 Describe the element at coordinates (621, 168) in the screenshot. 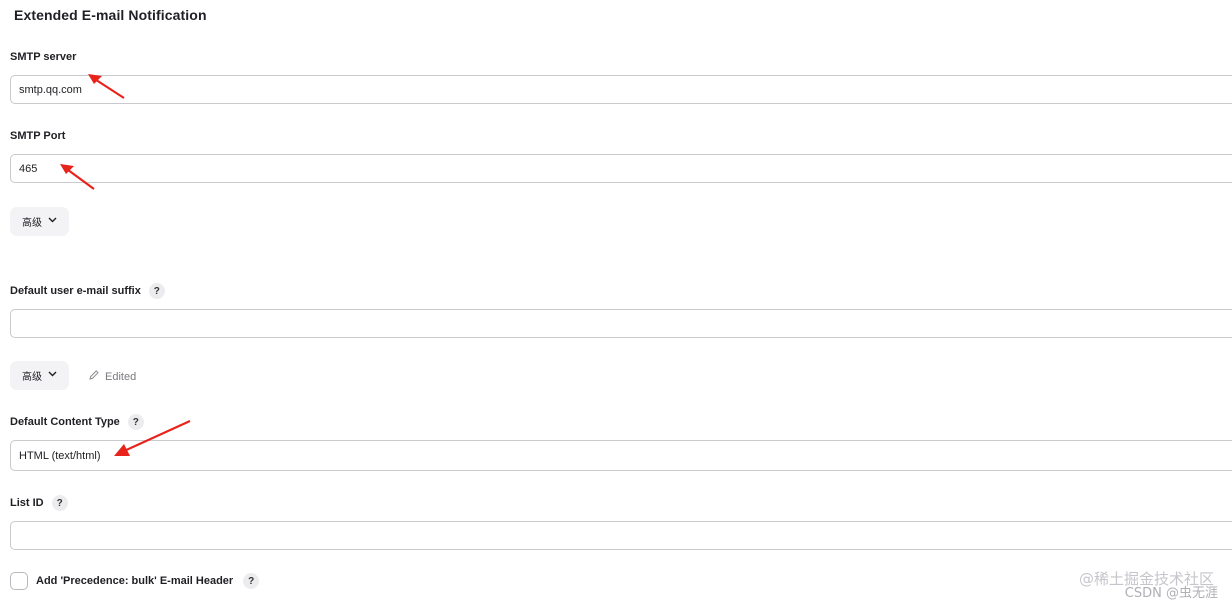

I see `smtp-port-input` at that location.